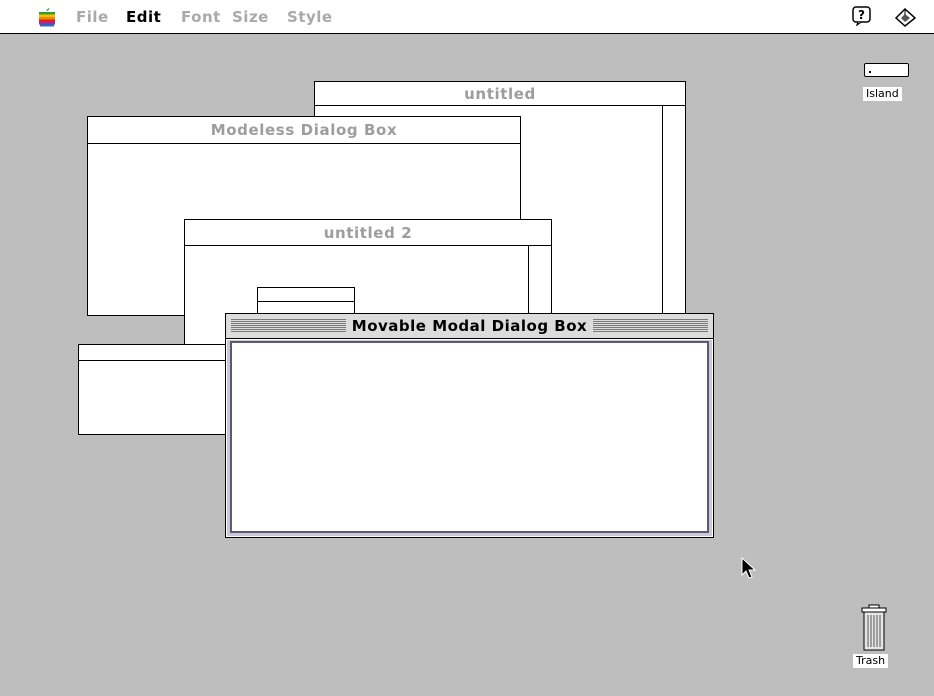  I want to click on apple-icon, so click(47, 17).